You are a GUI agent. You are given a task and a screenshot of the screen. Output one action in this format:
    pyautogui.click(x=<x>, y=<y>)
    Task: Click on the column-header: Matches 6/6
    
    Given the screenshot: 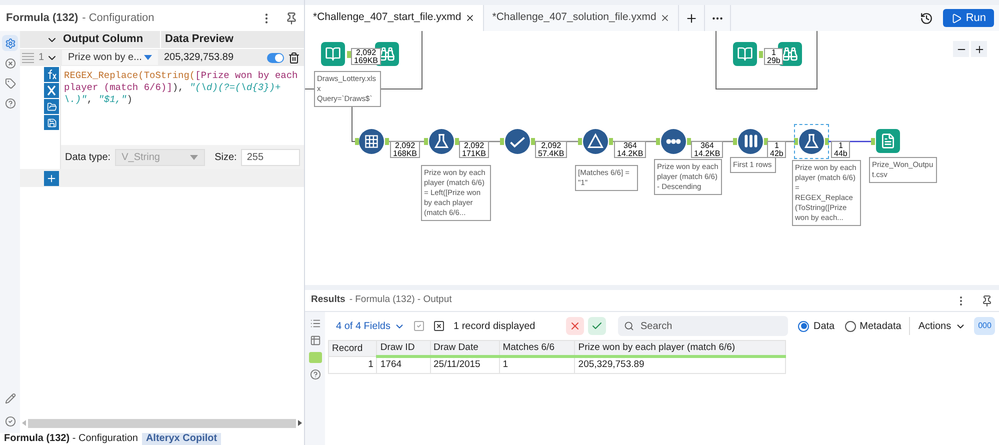 What is the action you would take?
    pyautogui.click(x=537, y=348)
    